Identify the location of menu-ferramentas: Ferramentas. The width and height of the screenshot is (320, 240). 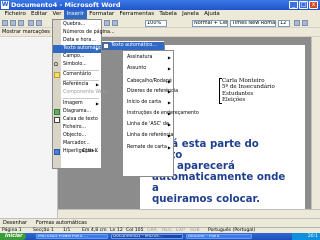
(137, 14).